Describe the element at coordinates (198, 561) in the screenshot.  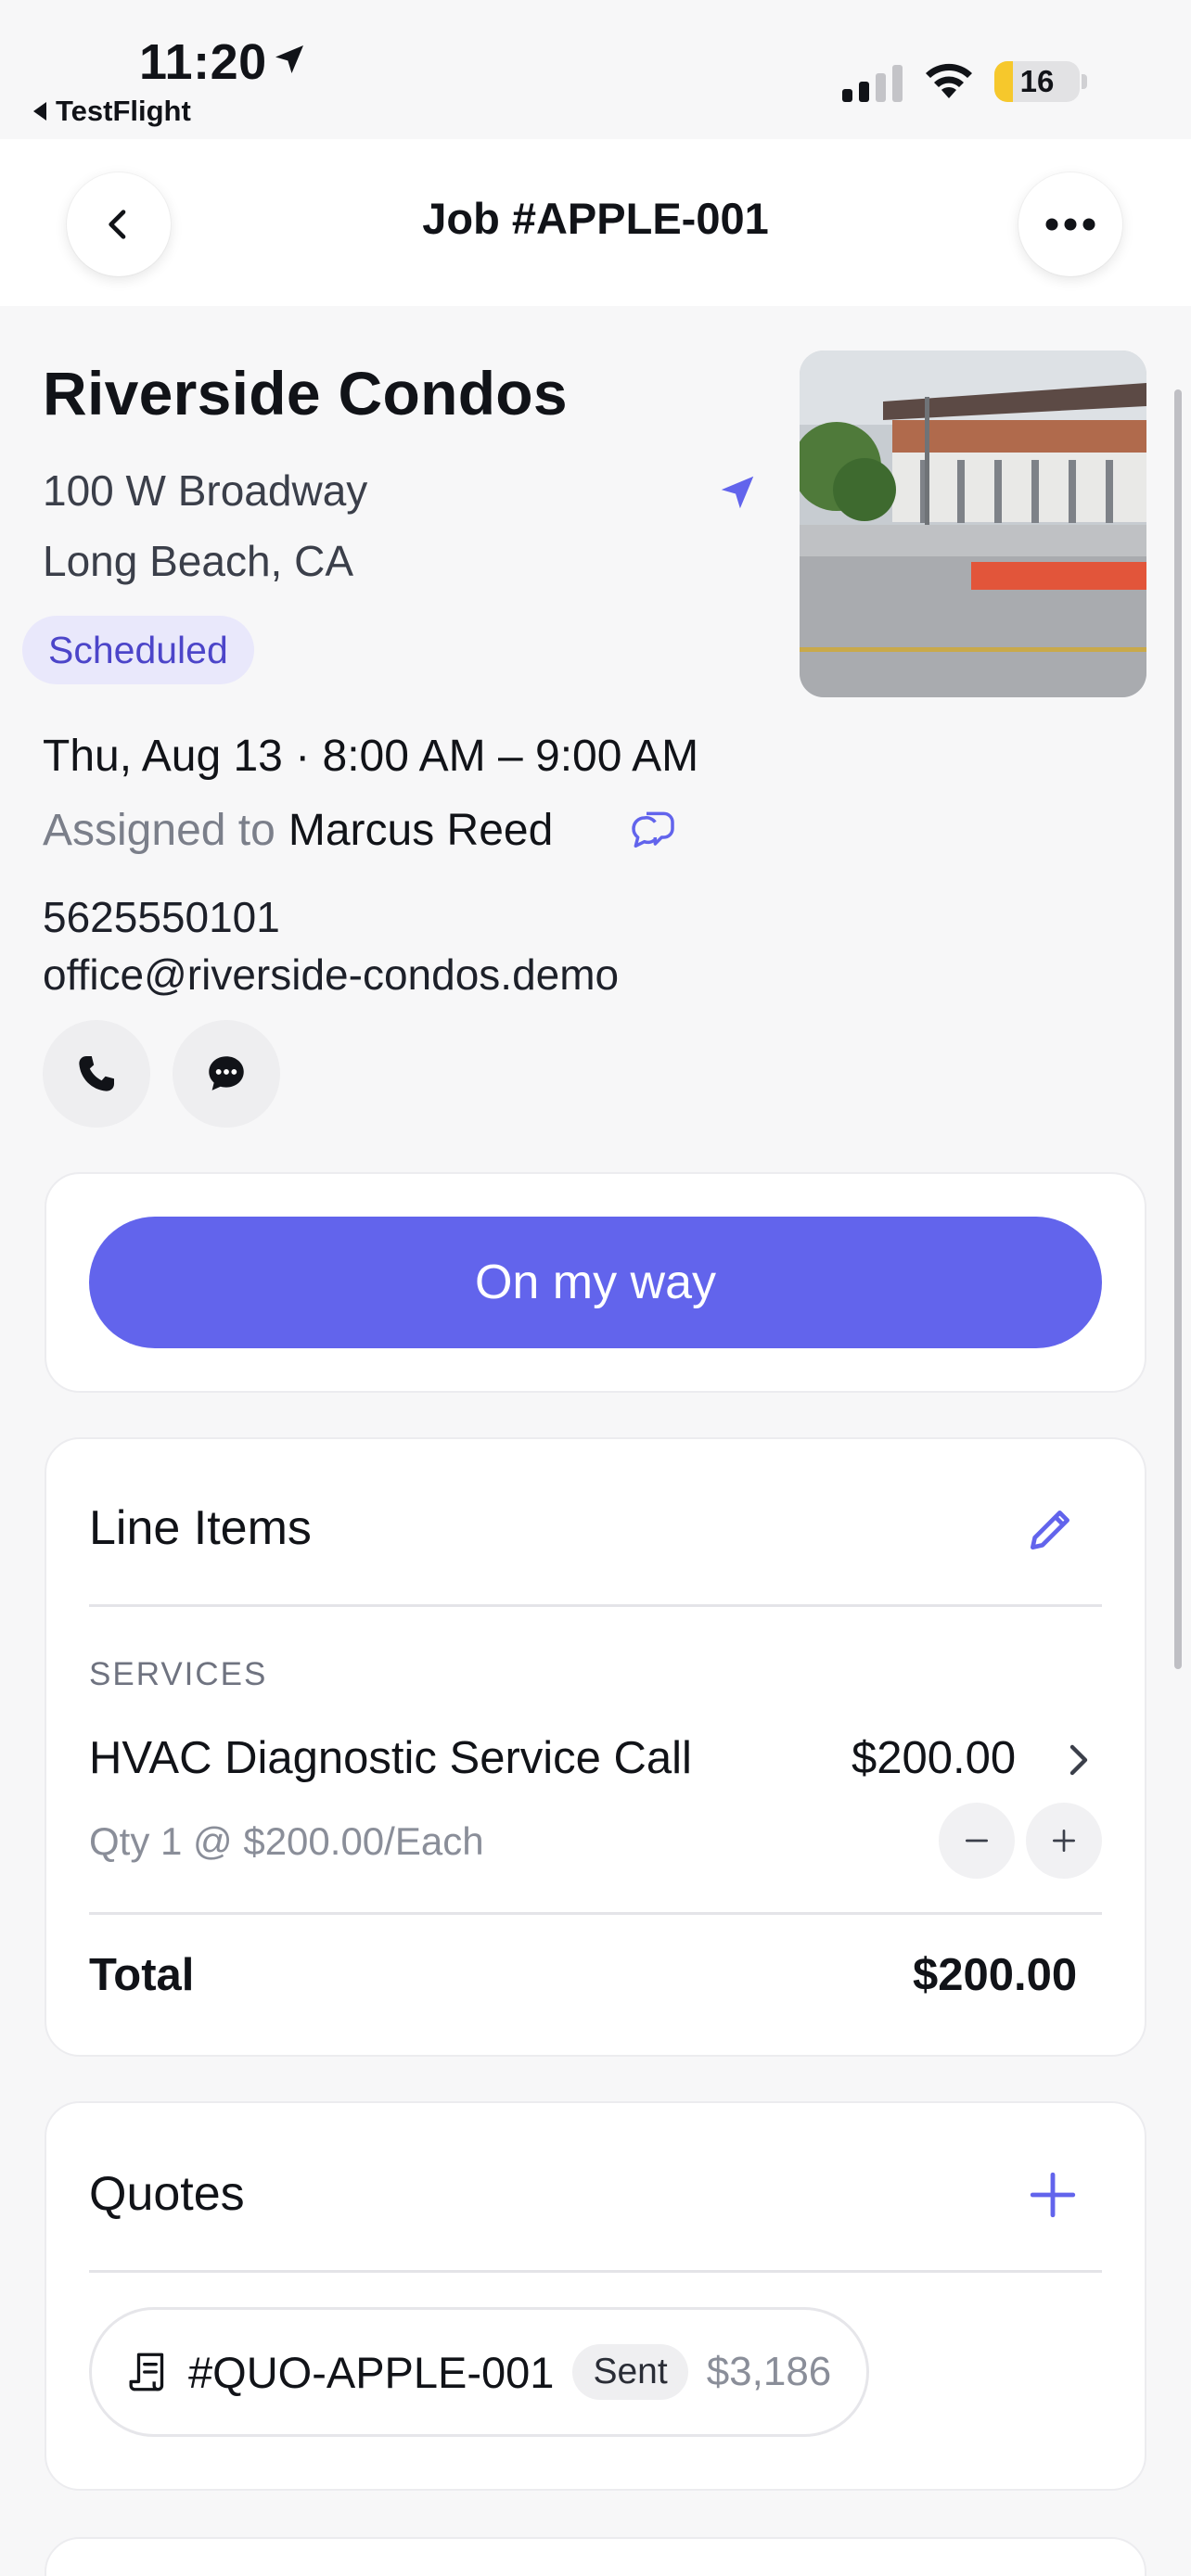
I see `address-line2: Long Beach, CA` at that location.